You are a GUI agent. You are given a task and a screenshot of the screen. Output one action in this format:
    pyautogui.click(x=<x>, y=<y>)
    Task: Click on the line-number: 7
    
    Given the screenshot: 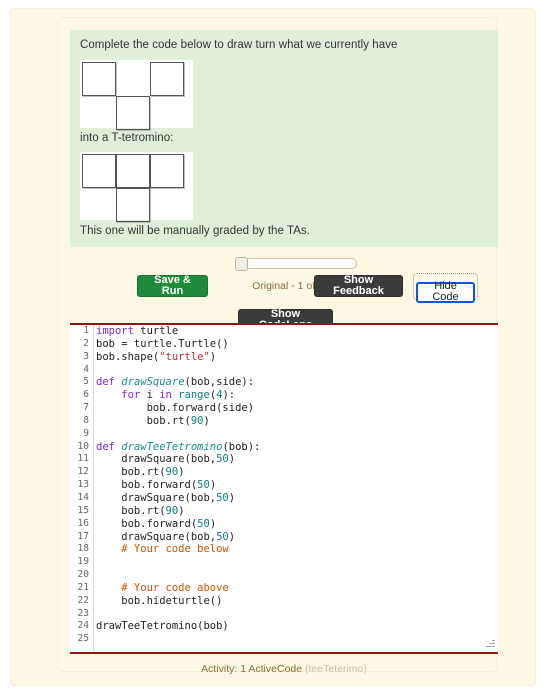 What is the action you would take?
    pyautogui.click(x=86, y=408)
    